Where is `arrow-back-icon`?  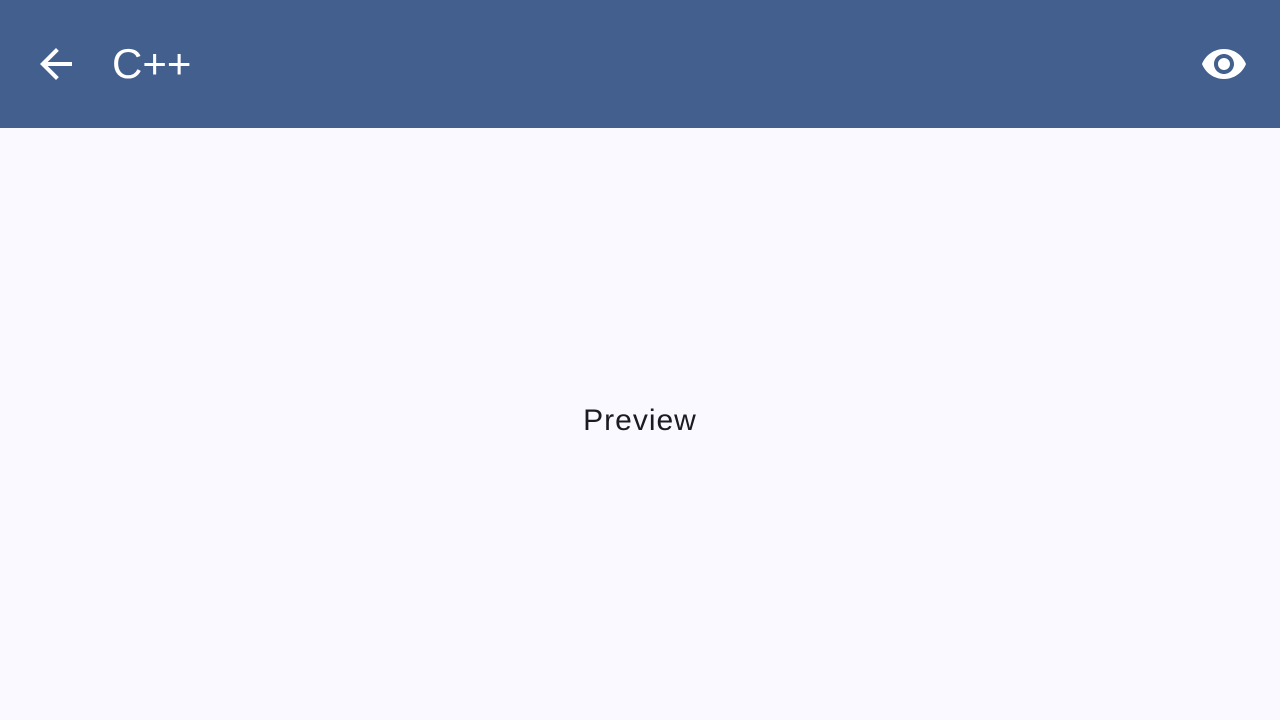
arrow-back-icon is located at coordinates (56, 64).